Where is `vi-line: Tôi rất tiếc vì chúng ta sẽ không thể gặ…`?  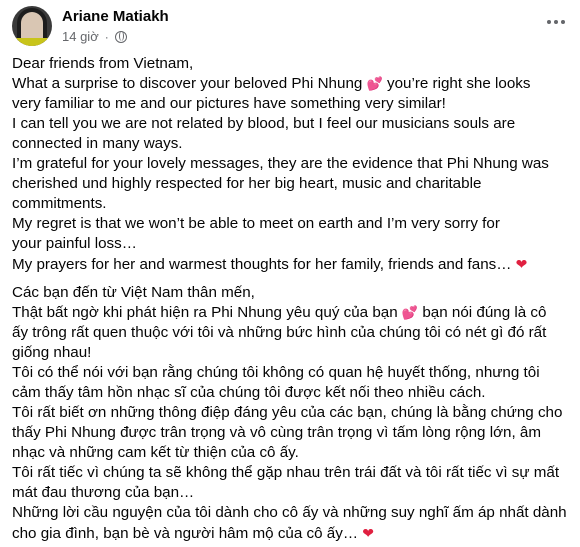
vi-line: Tôi rất tiếc vì chúng ta sẽ không thể gặ… is located at coordinates (286, 472).